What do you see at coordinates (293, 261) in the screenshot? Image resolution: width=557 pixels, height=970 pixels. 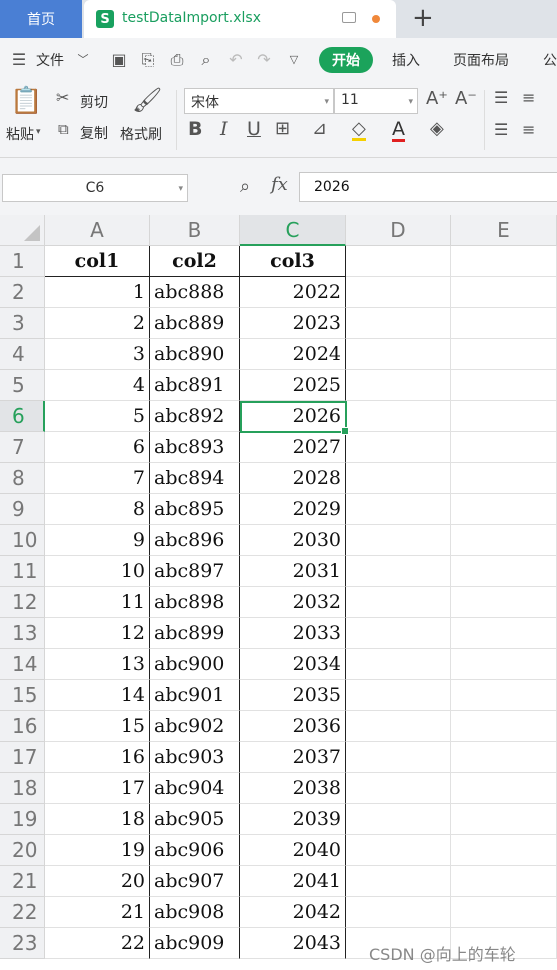 I see `table-header-cell: col3` at bounding box center [293, 261].